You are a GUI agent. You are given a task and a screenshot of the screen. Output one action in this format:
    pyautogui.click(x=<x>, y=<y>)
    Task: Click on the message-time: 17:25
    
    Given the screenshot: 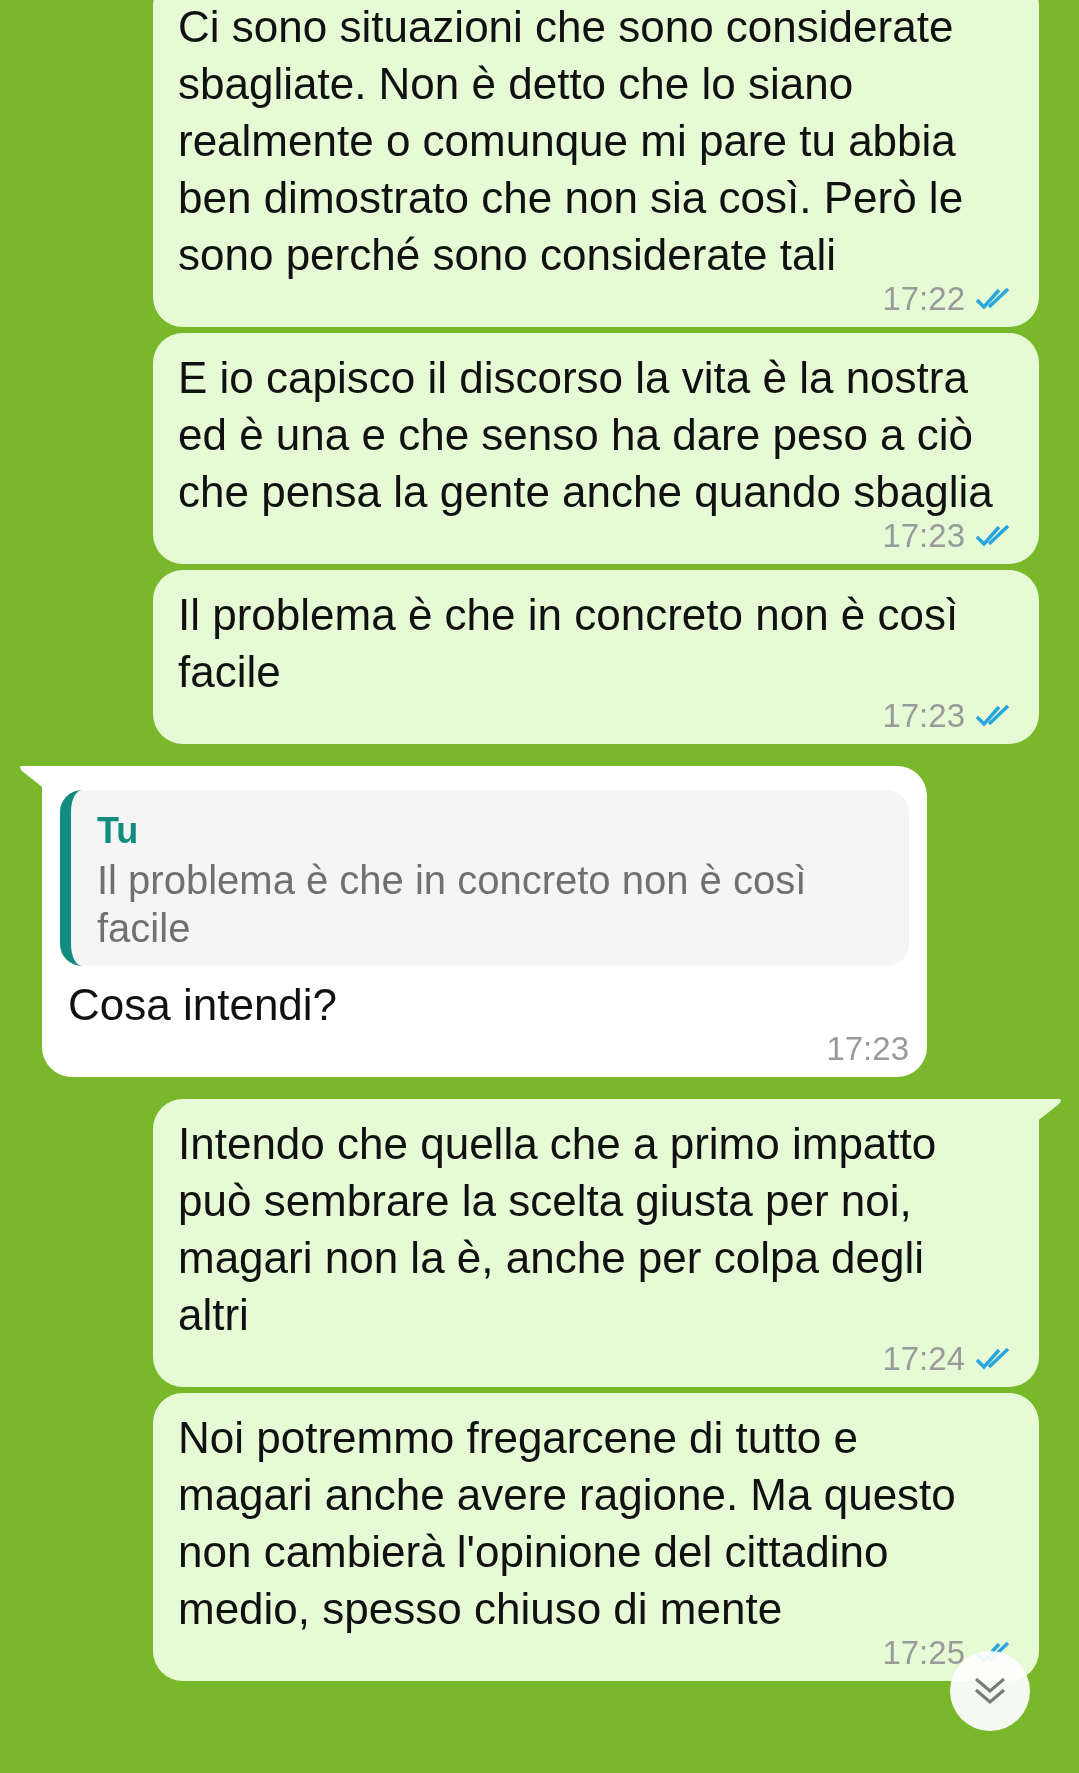 What is the action you would take?
    pyautogui.click(x=923, y=1653)
    